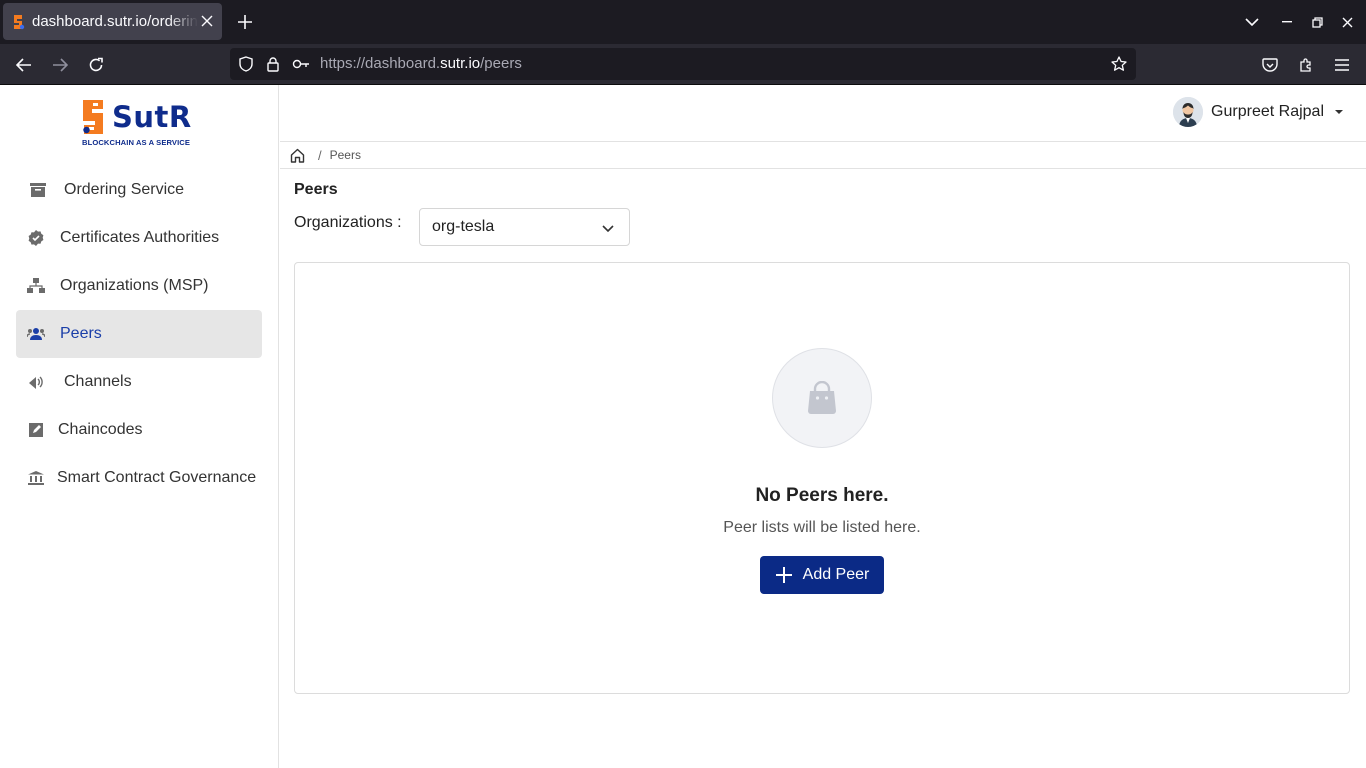  I want to click on restore-icon, so click(1317, 22).